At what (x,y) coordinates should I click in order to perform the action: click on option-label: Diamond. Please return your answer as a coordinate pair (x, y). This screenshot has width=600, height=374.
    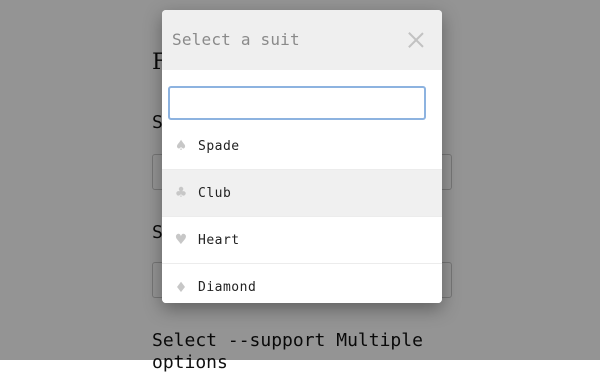
    Looking at the image, I should click on (227, 287).